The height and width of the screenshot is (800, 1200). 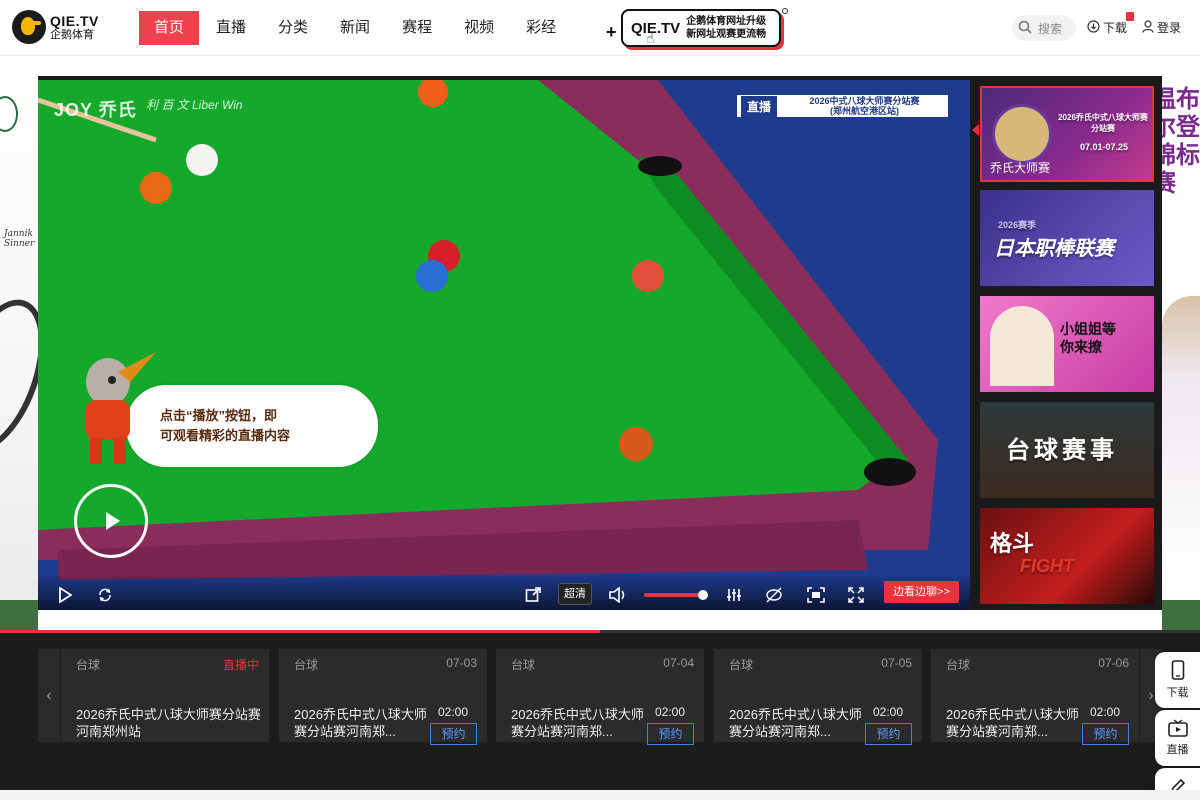 What do you see at coordinates (19, 376) in the screenshot?
I see `tennis-racket-icon` at bounding box center [19, 376].